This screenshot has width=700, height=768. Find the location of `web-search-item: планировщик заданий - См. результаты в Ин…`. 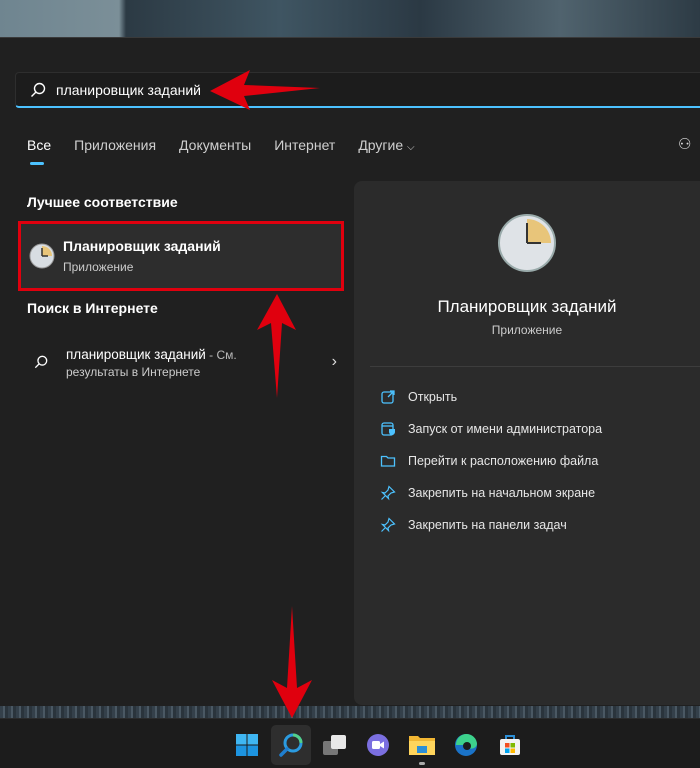

web-search-item: планировщик заданий - См. результаты в Ин… is located at coordinates (182, 362).